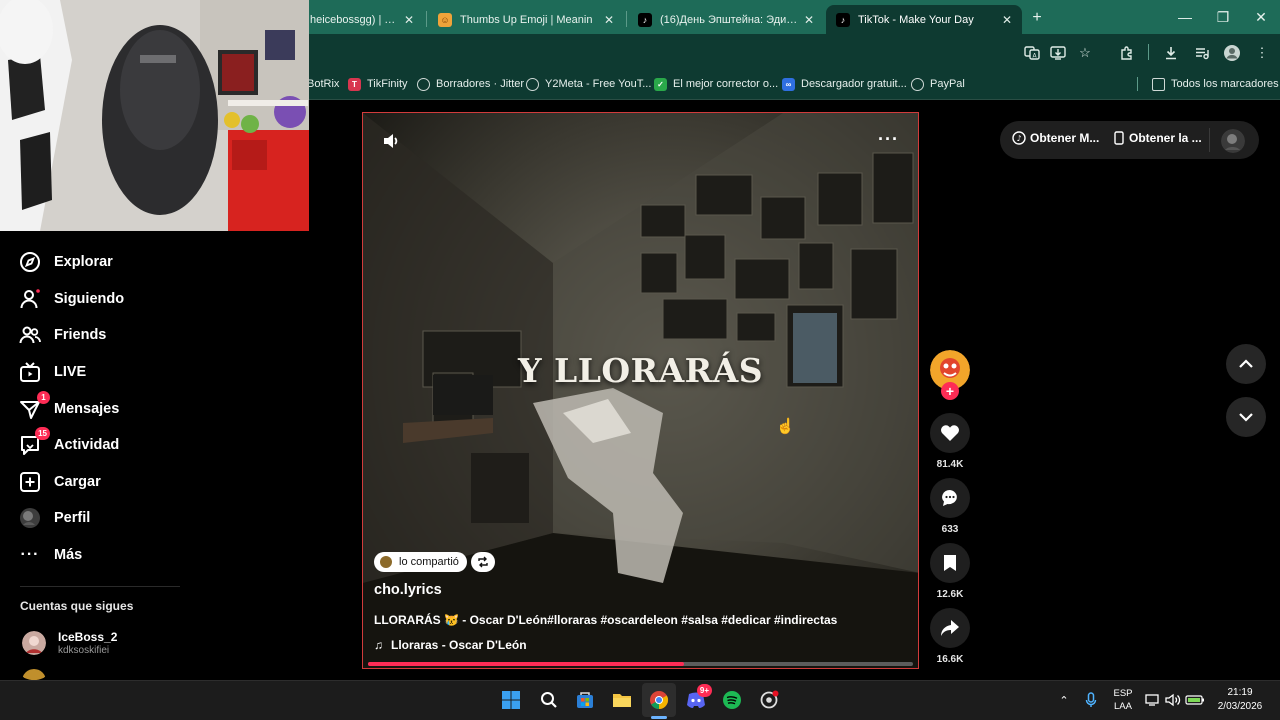  Describe the element at coordinates (445, 19) in the screenshot. I see `emojipedia-icon: ☺` at that location.